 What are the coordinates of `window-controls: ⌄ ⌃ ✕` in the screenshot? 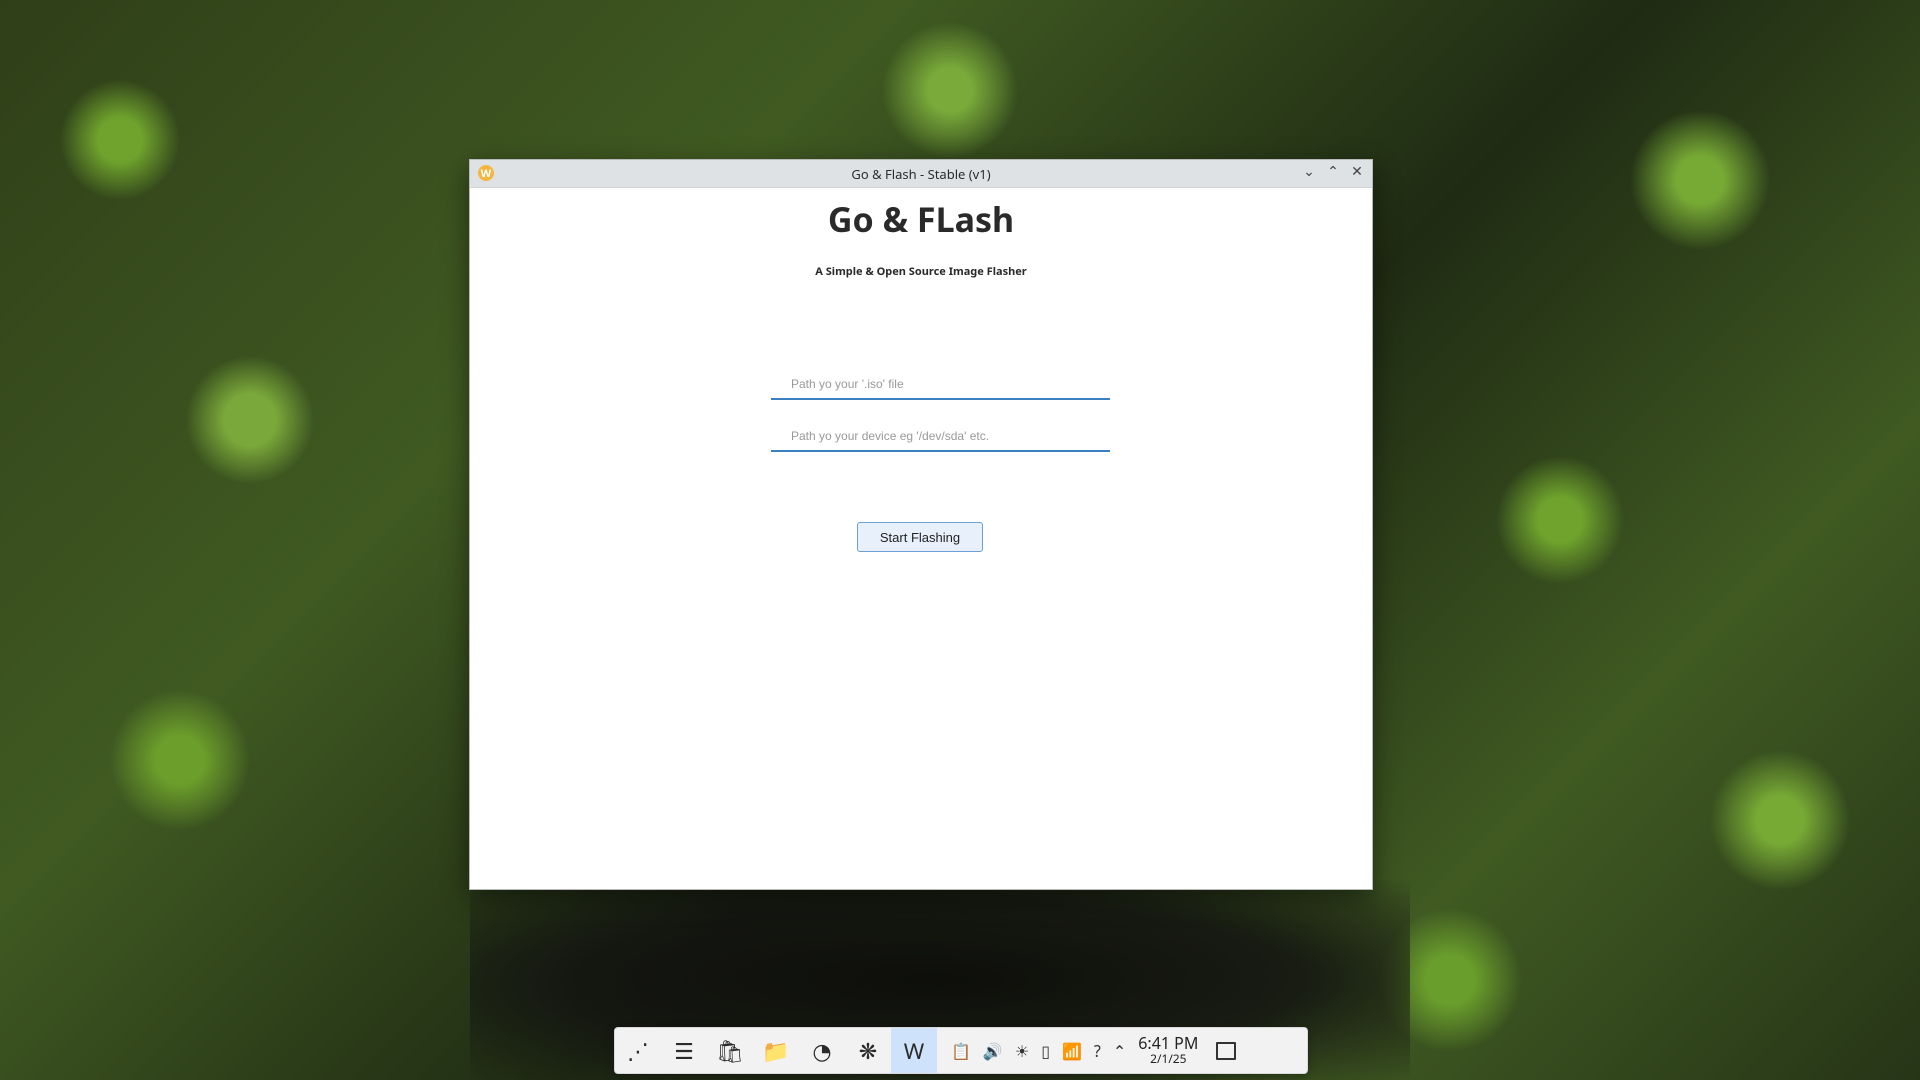 It's located at (1333, 172).